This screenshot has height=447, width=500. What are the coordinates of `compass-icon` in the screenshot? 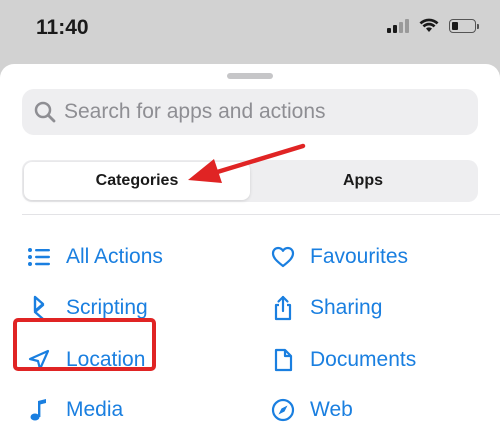 It's located at (283, 410).